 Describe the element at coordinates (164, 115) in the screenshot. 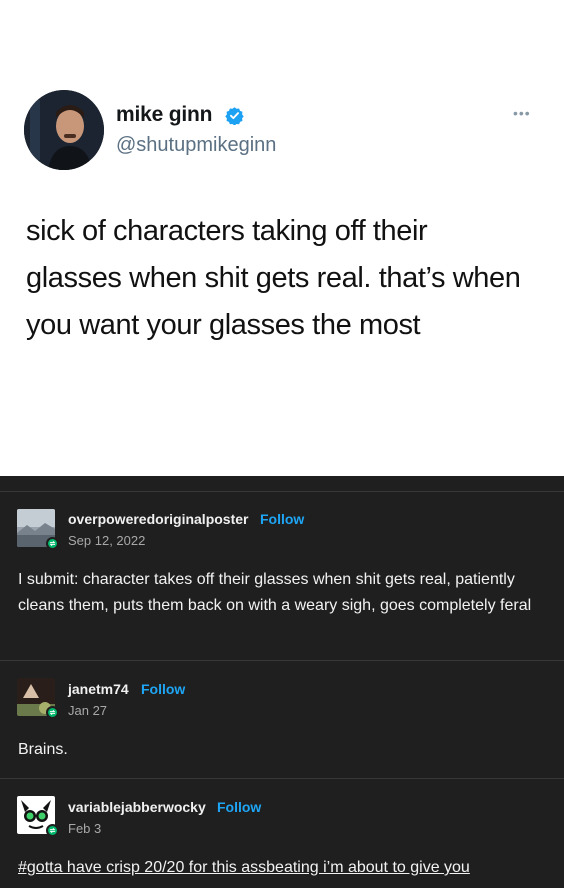

I see `author-name: mike ginn` at that location.